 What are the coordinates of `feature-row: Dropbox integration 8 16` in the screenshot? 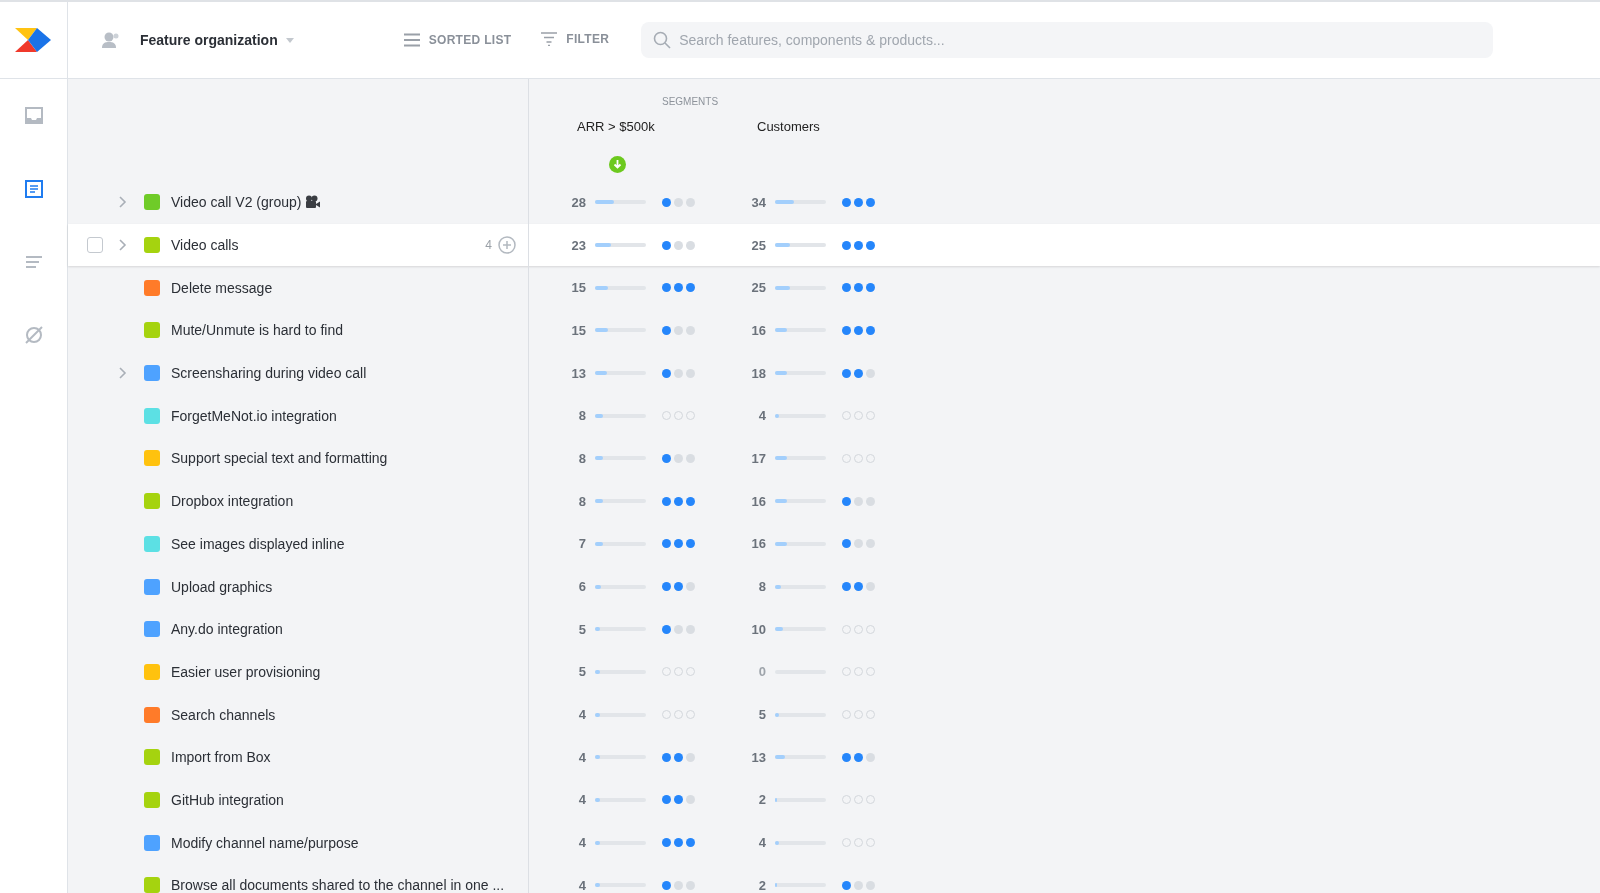 It's located at (834, 501).